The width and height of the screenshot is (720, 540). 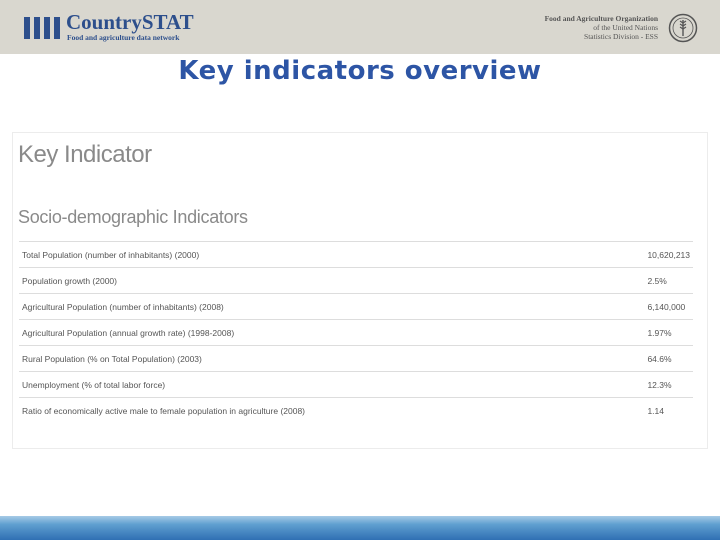 I want to click on indicator-value: 64.6%, so click(x=668, y=358).